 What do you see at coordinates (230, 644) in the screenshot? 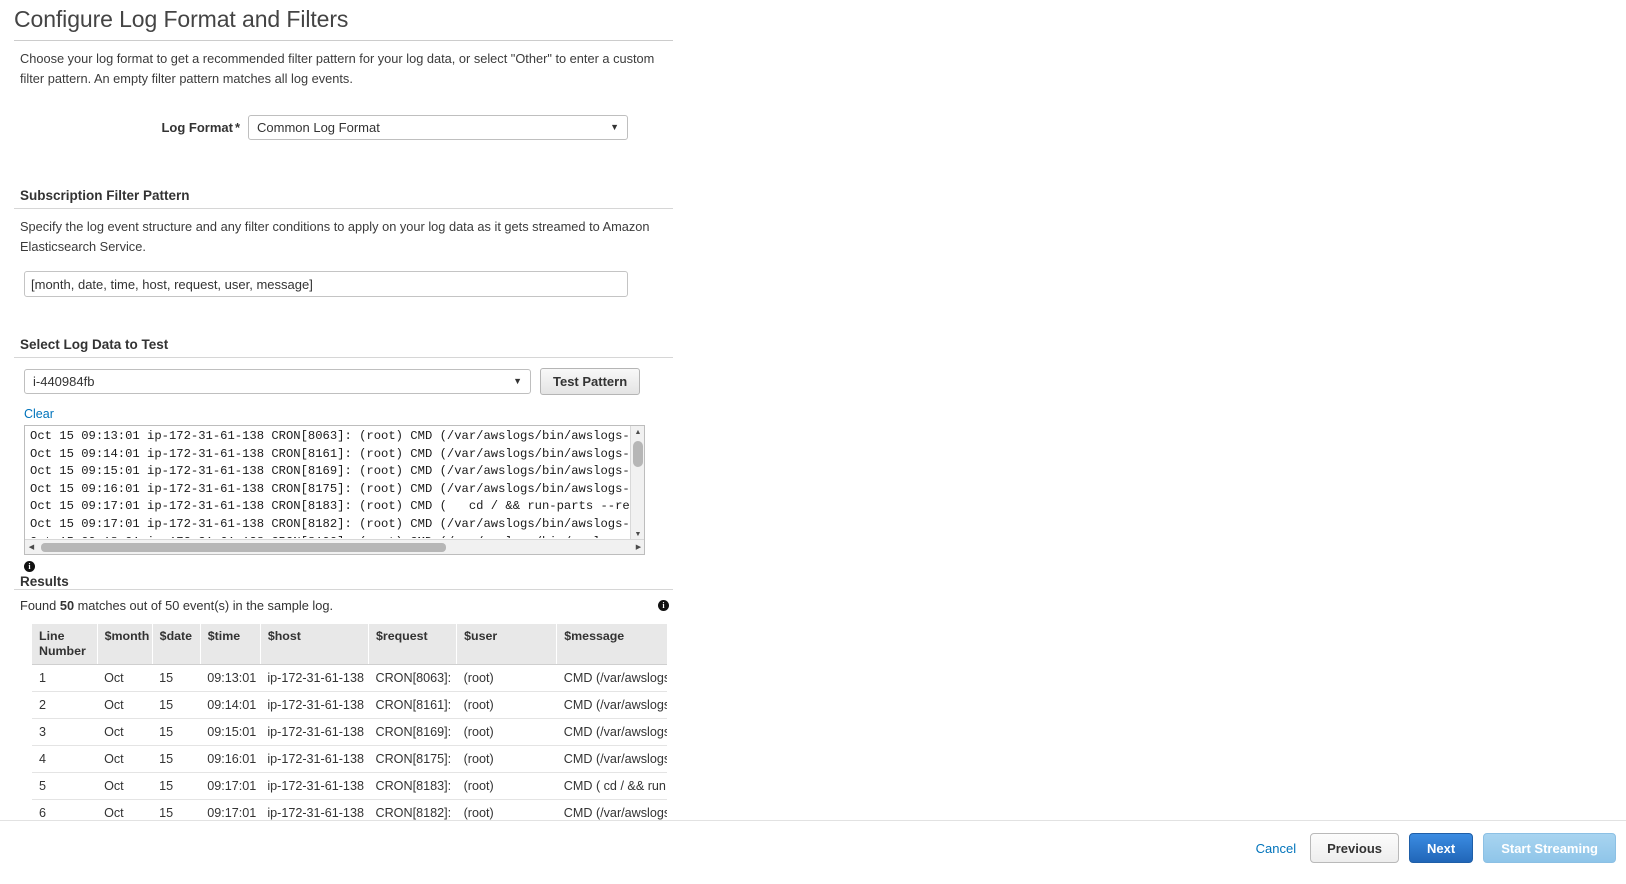
I see `column-header-time: $time` at bounding box center [230, 644].